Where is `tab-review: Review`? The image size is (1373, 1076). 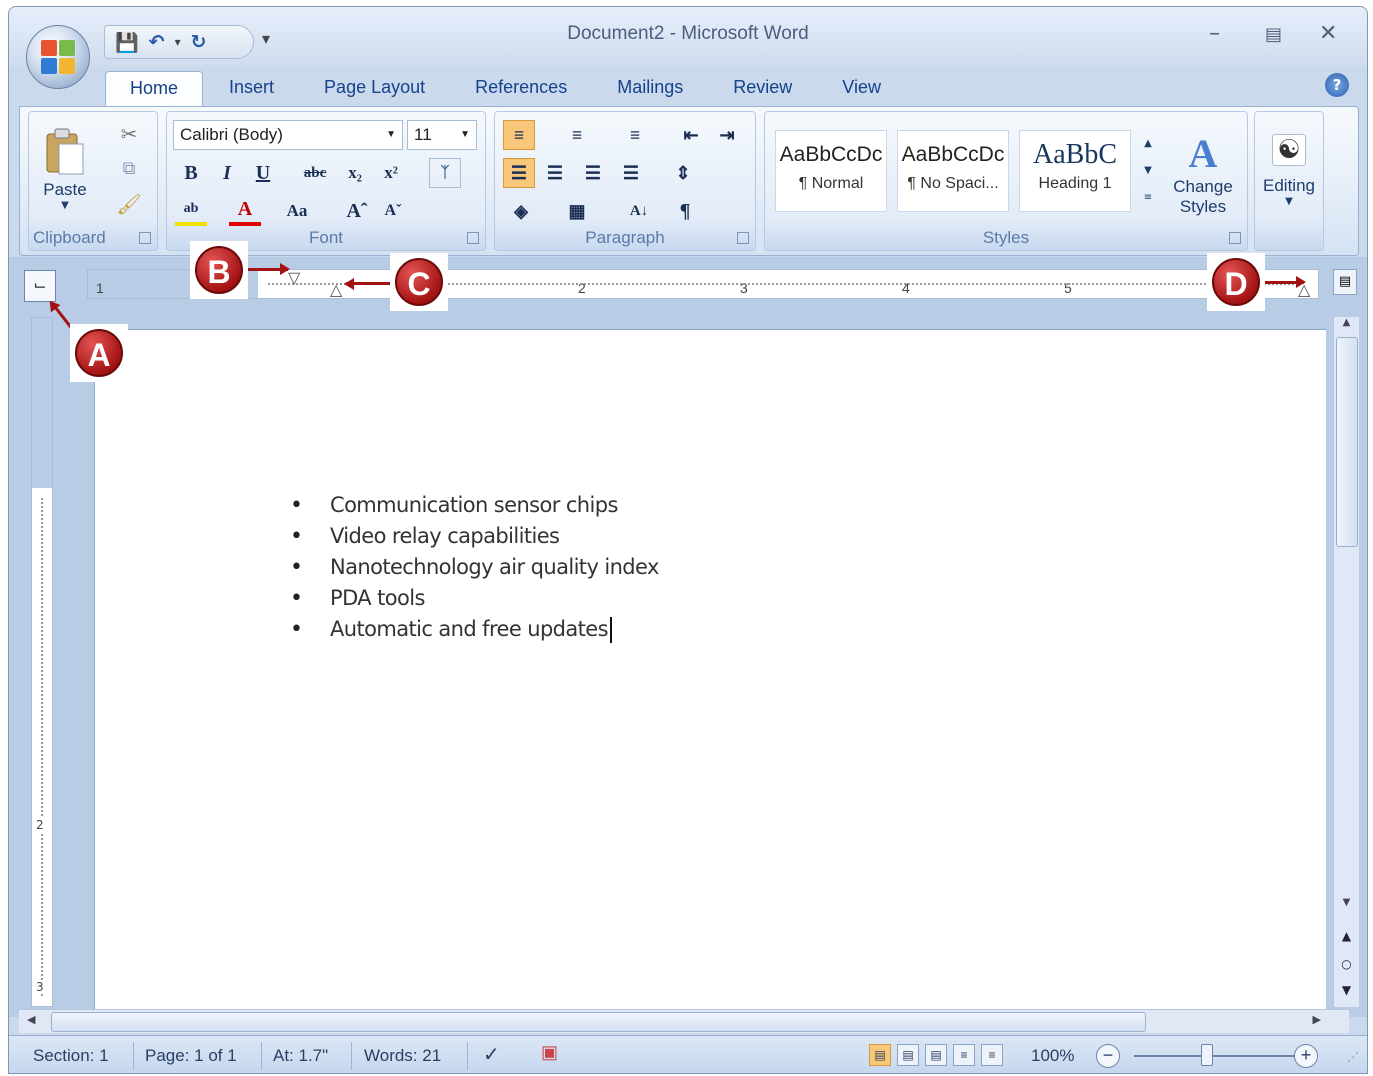 tab-review: Review is located at coordinates (762, 89).